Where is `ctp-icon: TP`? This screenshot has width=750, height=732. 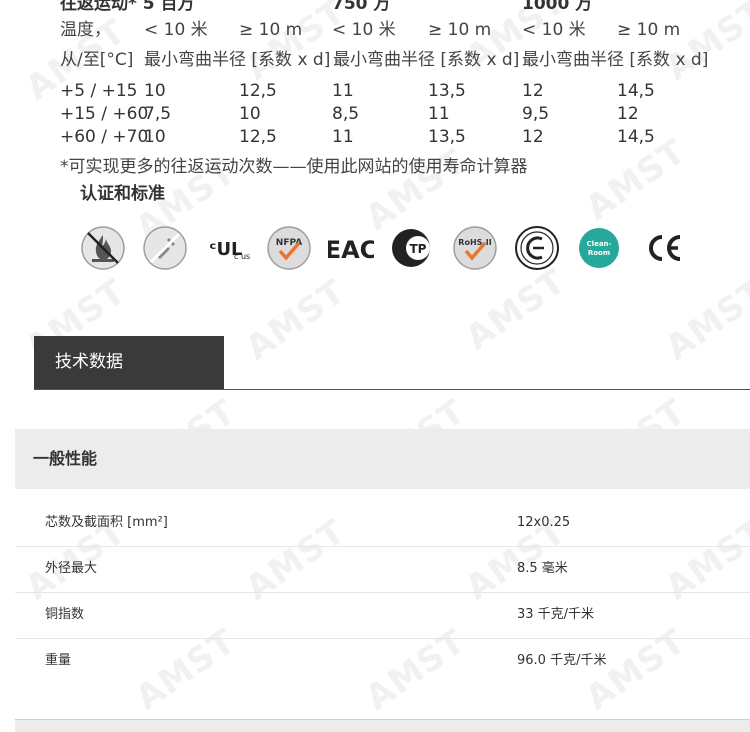 ctp-icon: TP is located at coordinates (413, 248).